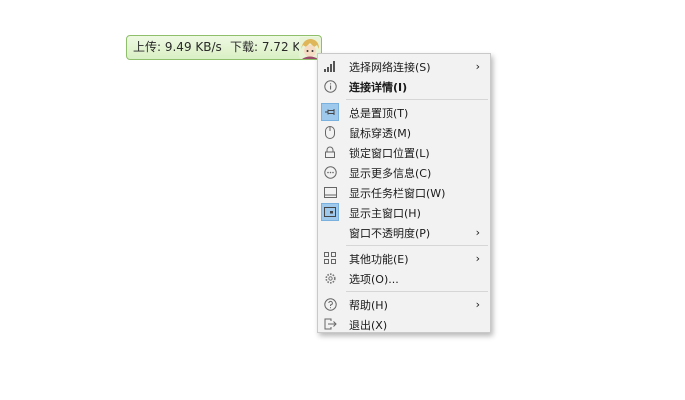 This screenshot has height=400, width=685. Describe the element at coordinates (330, 304) in the screenshot. I see `help-icon` at that location.